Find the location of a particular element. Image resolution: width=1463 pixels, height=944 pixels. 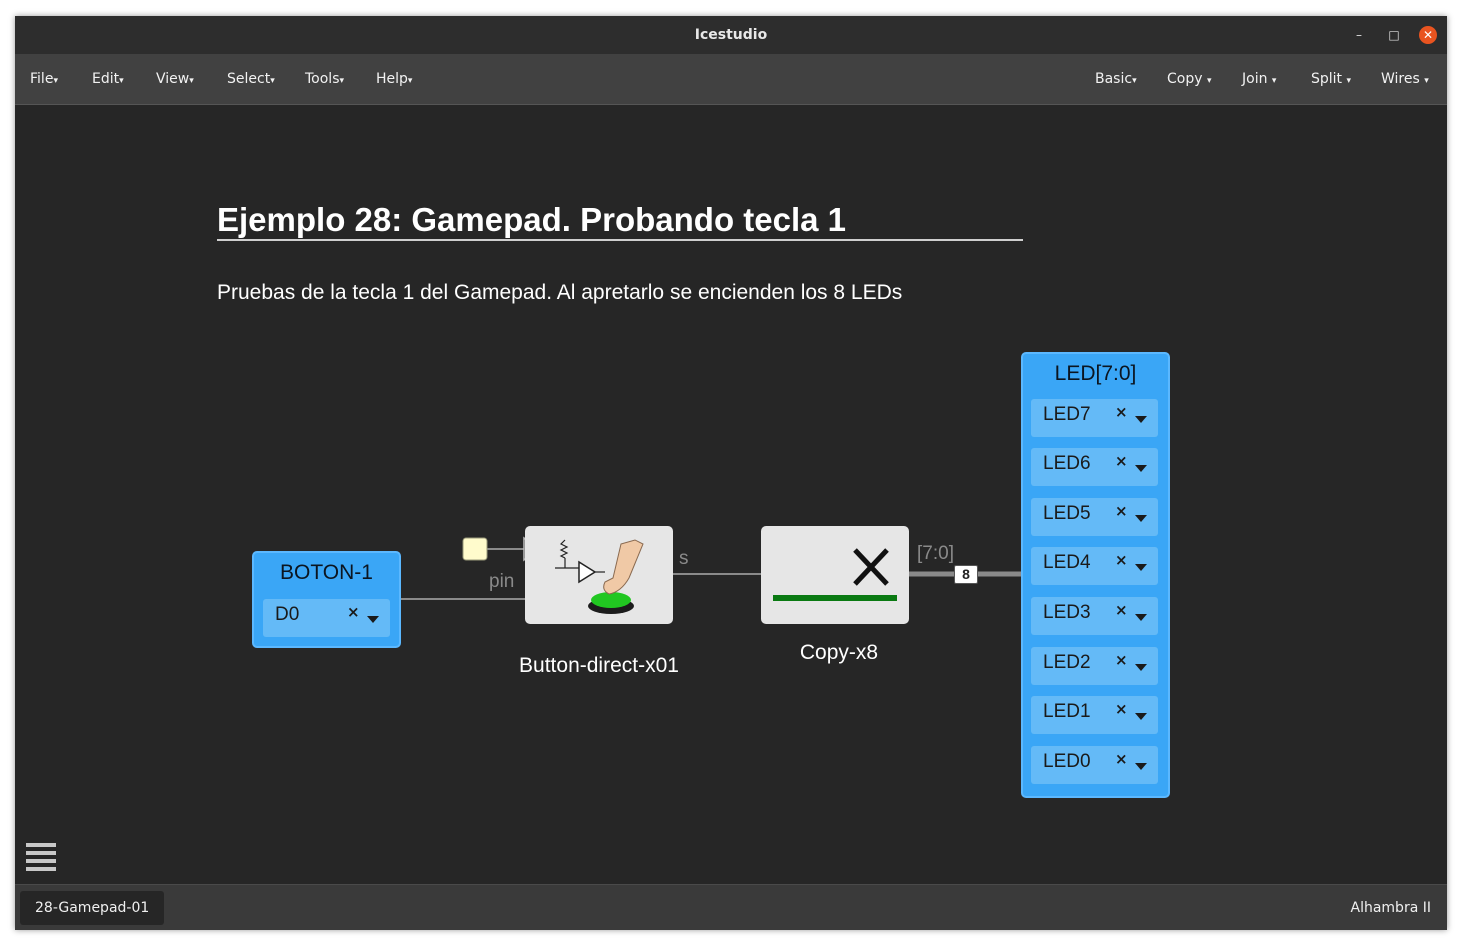

menu-tools: Tools▾ is located at coordinates (324, 79).